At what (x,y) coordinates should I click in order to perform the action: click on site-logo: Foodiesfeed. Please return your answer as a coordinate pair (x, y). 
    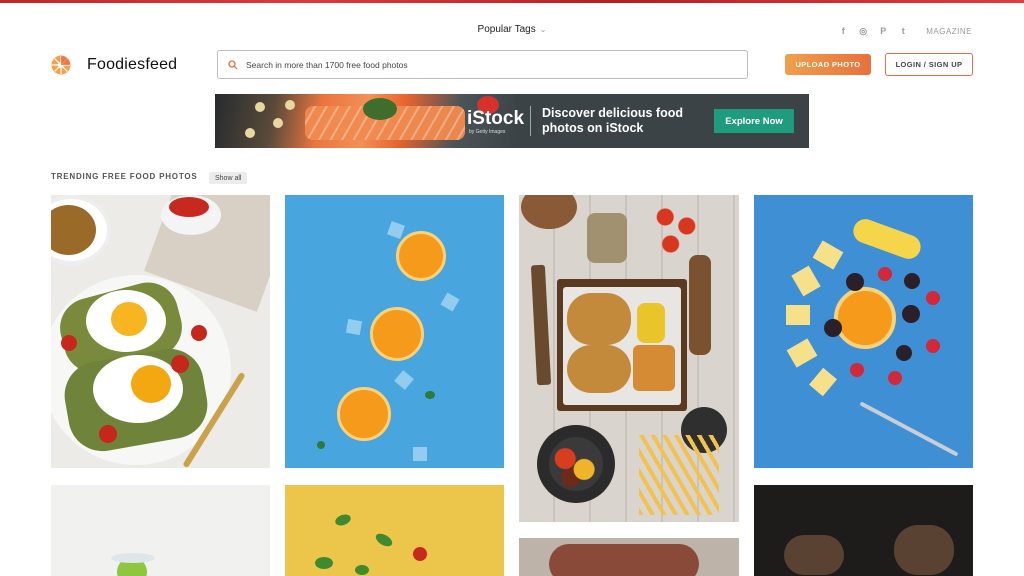
    Looking at the image, I should click on (114, 65).